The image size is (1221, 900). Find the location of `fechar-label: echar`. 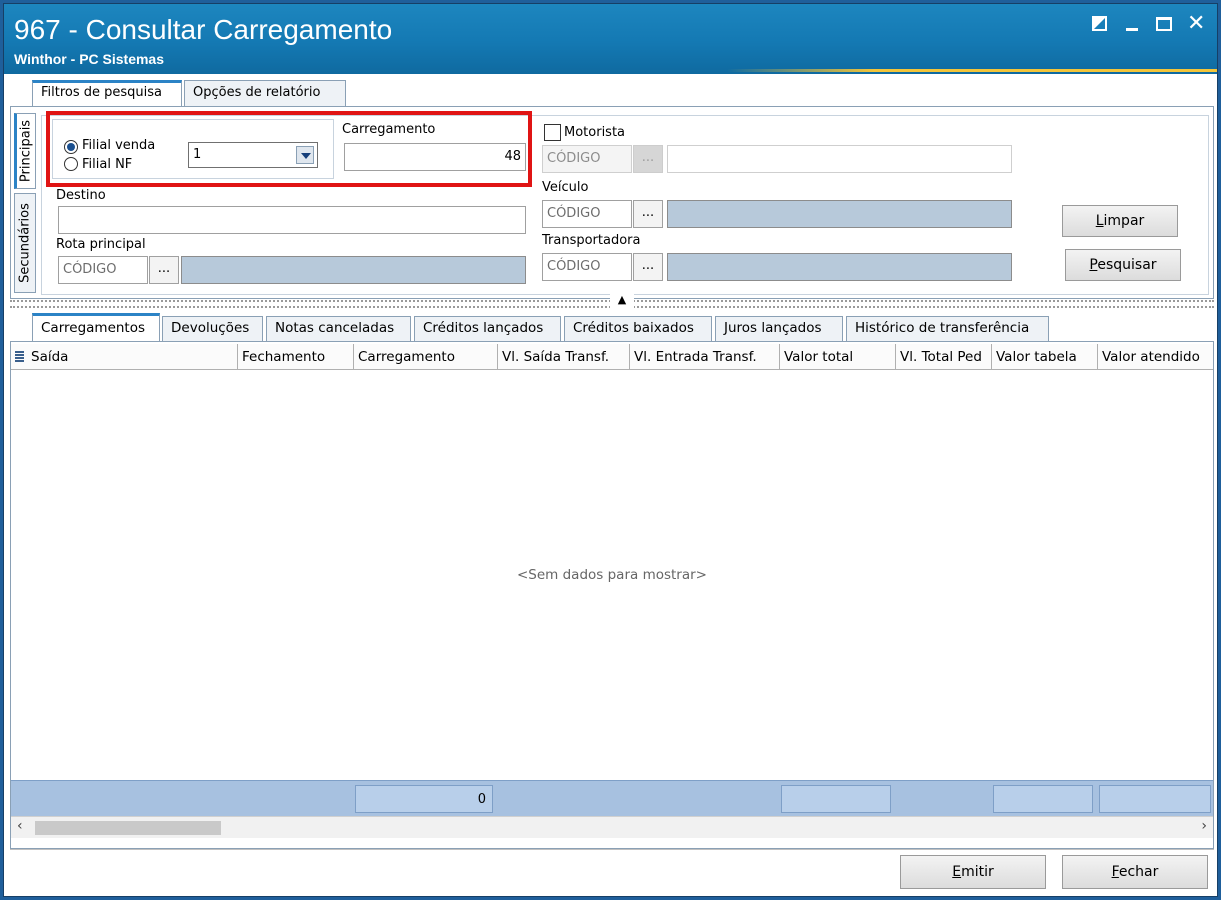

fechar-label: echar is located at coordinates (1138, 872).